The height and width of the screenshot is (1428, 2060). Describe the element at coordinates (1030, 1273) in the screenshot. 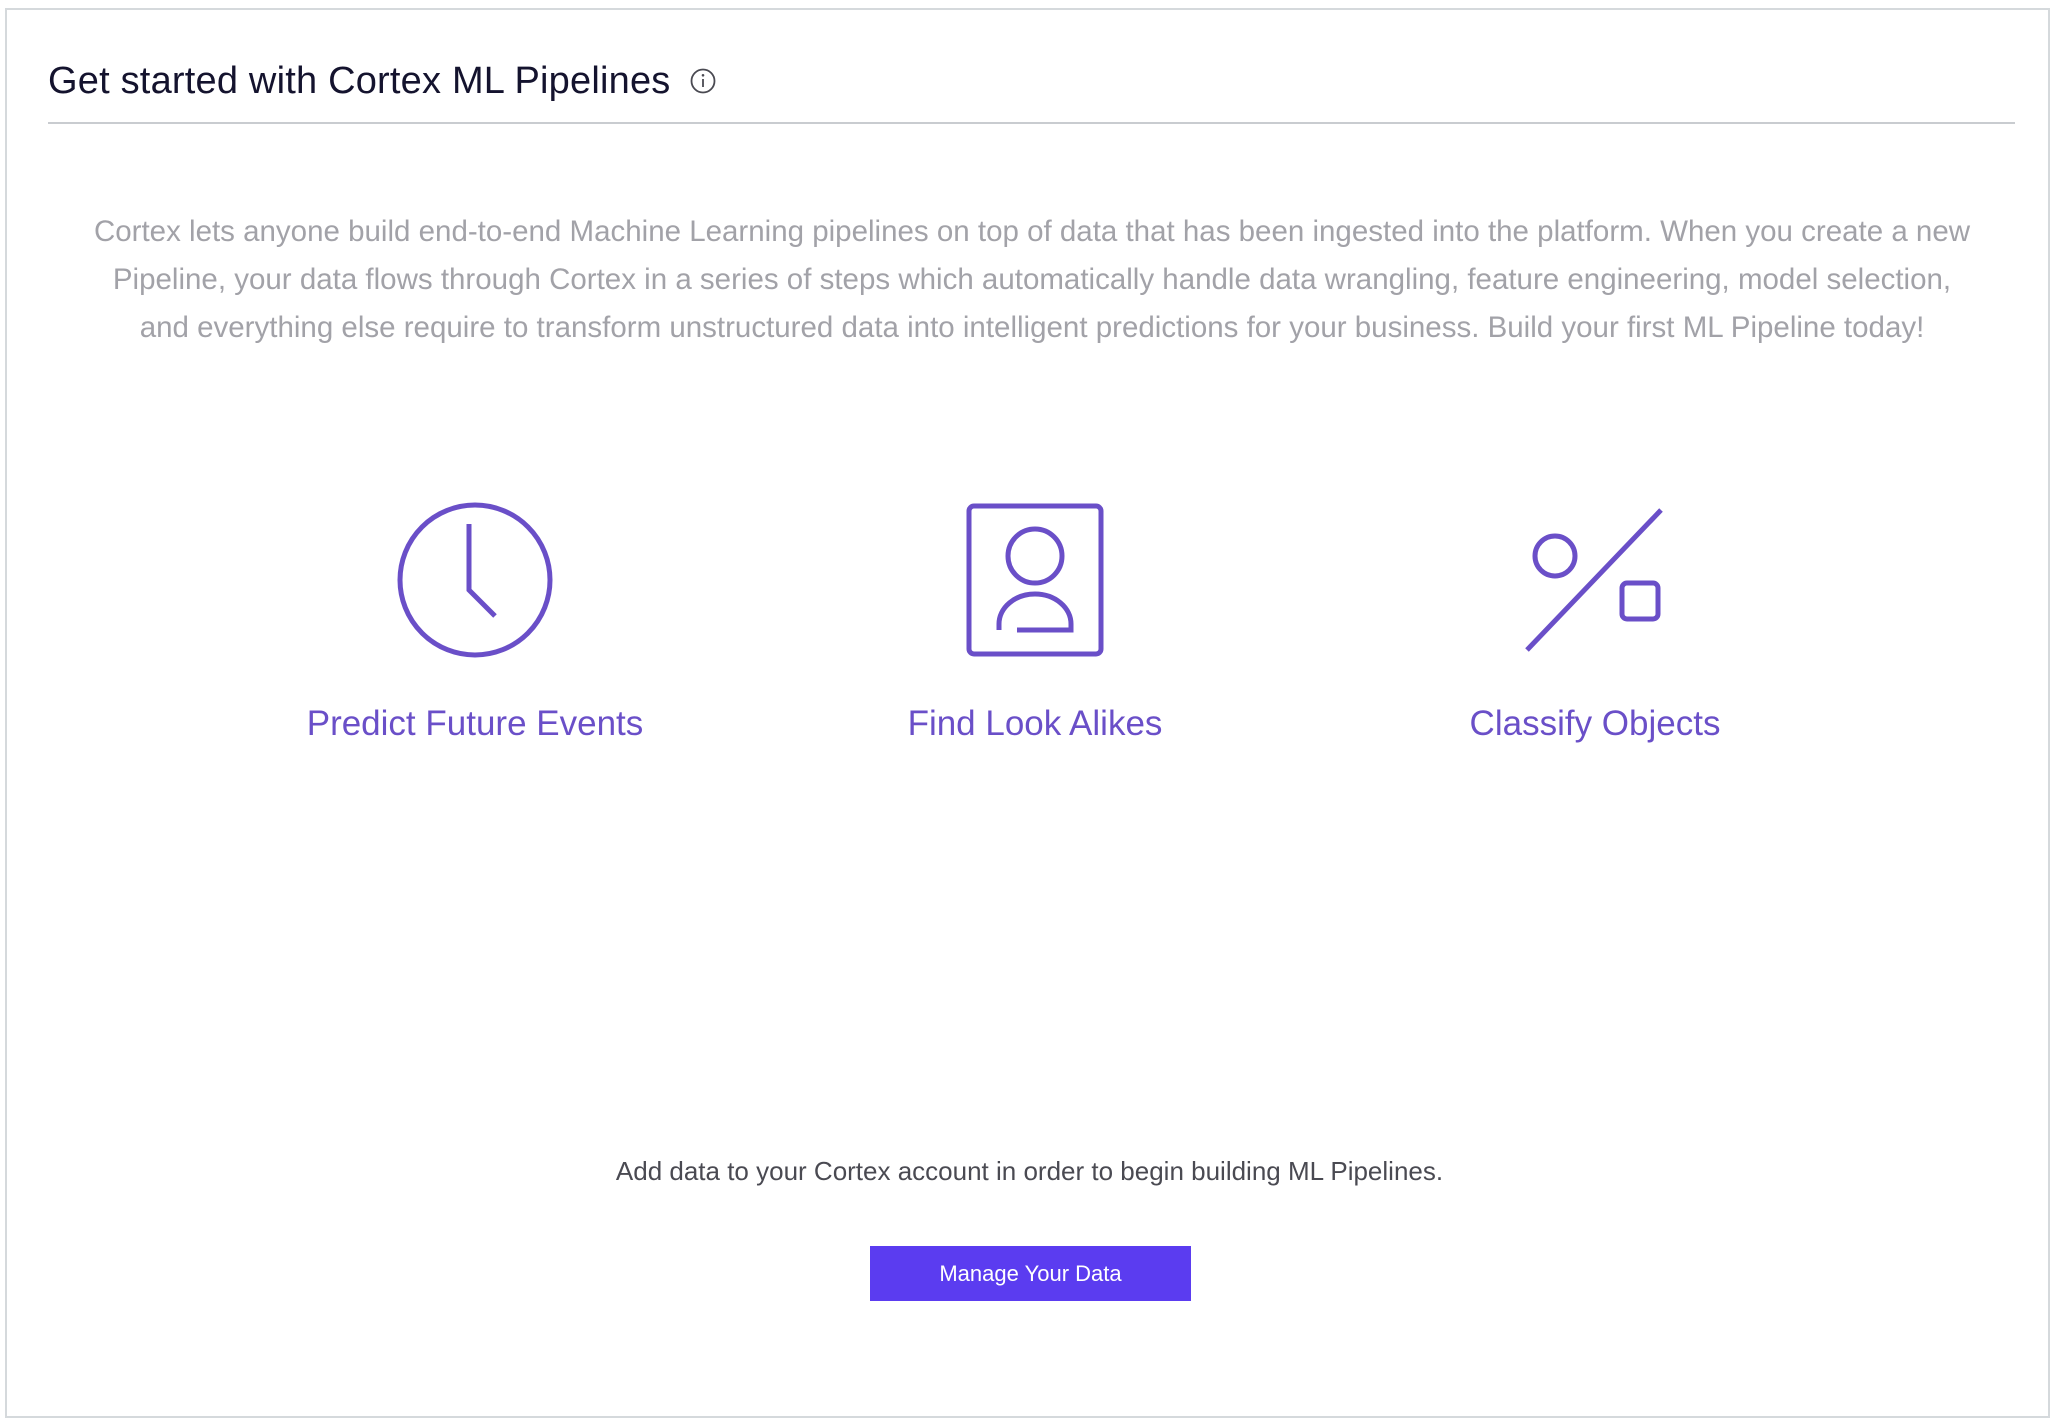

I see `manage-your-data-button: Manage Your Data` at that location.